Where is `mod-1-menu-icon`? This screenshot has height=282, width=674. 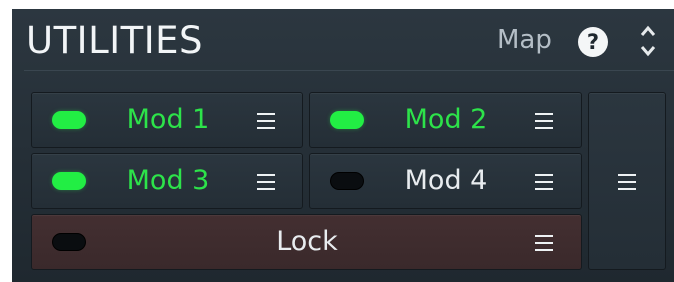 mod-1-menu-icon is located at coordinates (266, 121).